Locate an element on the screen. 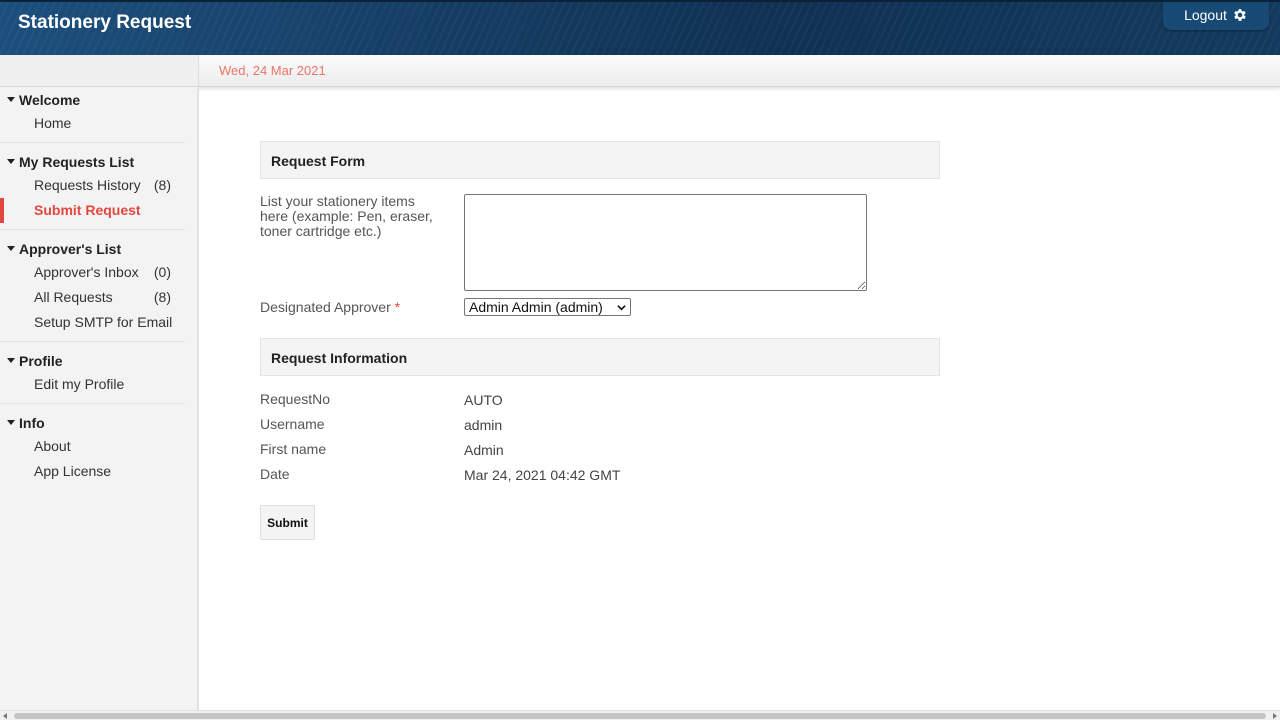 This screenshot has height=720, width=1280. info-row: Username admin is located at coordinates (600, 427).